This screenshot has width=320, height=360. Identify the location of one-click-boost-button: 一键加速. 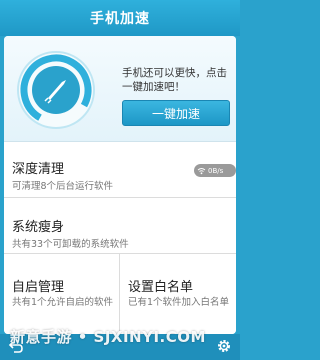
(176, 113).